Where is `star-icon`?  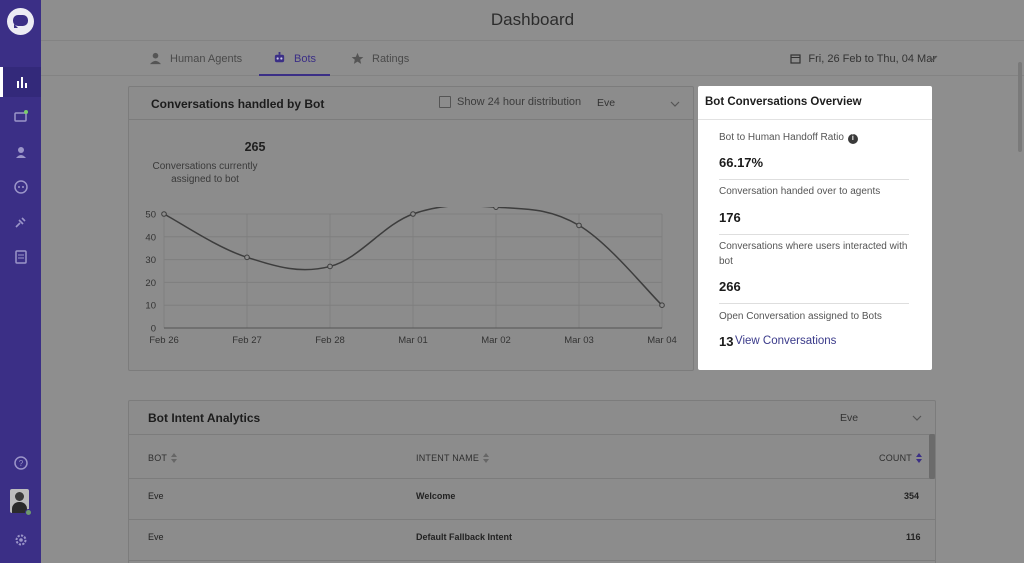
star-icon is located at coordinates (357, 58).